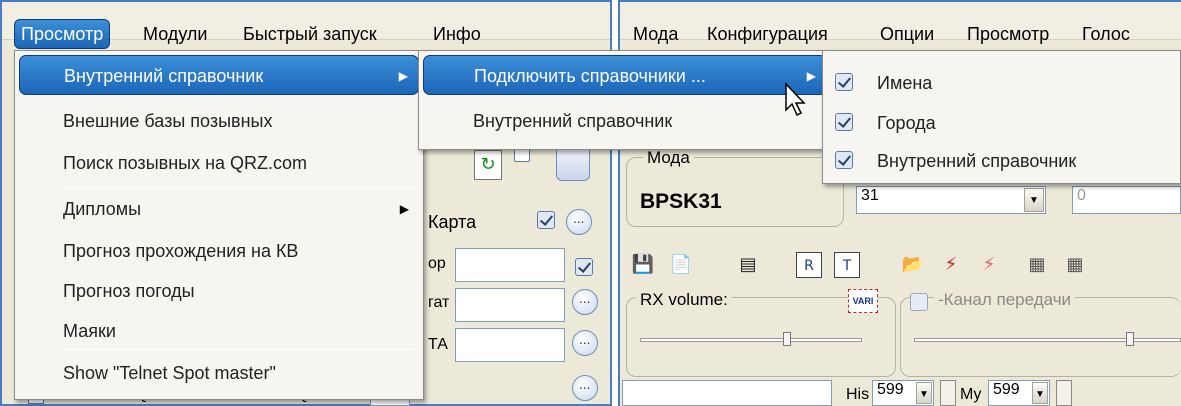  What do you see at coordinates (579, 222) in the screenshot?
I see `map-more-button` at bounding box center [579, 222].